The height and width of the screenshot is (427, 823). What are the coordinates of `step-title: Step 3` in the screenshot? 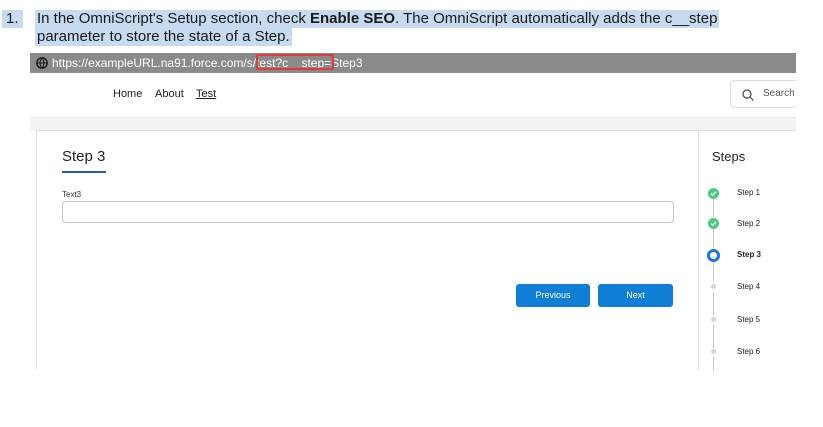 It's located at (84, 156).